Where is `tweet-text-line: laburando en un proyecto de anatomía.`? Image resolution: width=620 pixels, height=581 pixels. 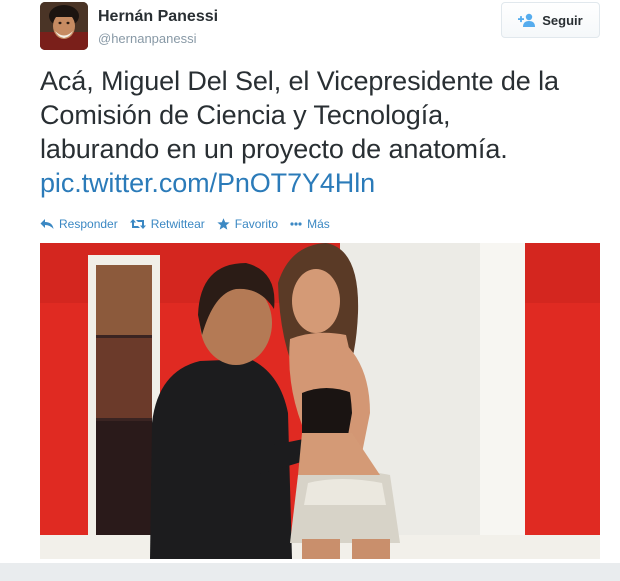
tweet-text-line: laburando en un proyecto de anatomía. is located at coordinates (274, 149).